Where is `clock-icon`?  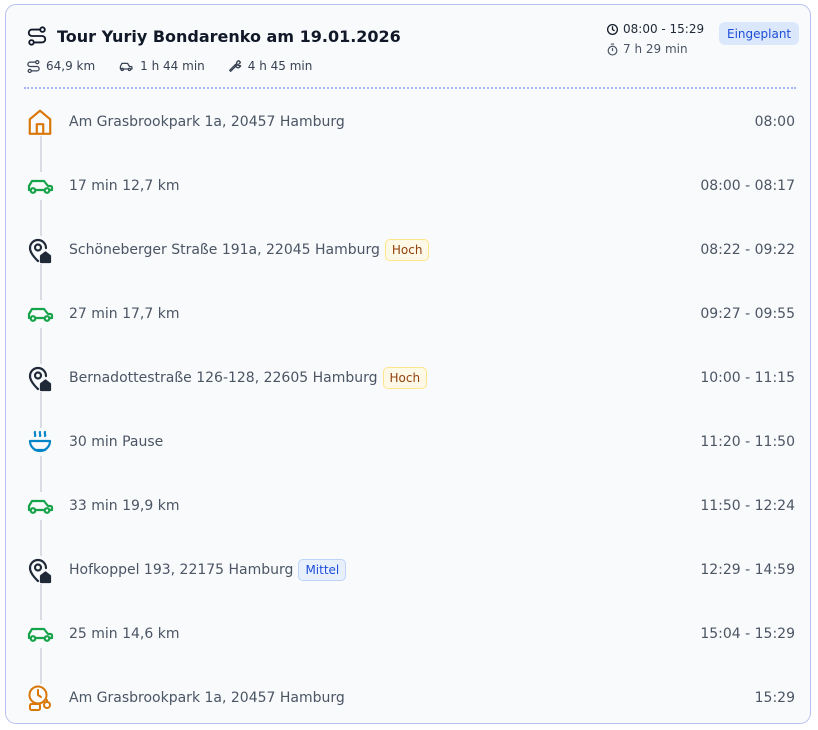 clock-icon is located at coordinates (612, 29).